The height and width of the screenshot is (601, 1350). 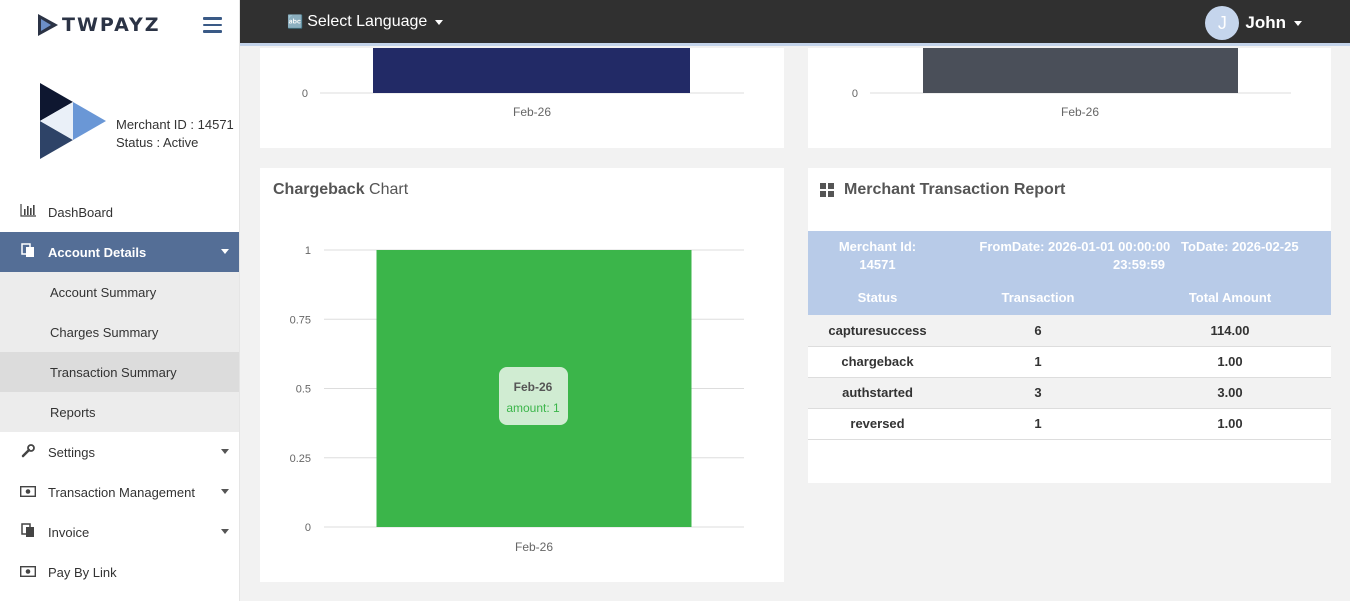 I want to click on transaction-cell: 6, so click(x=1038, y=331).